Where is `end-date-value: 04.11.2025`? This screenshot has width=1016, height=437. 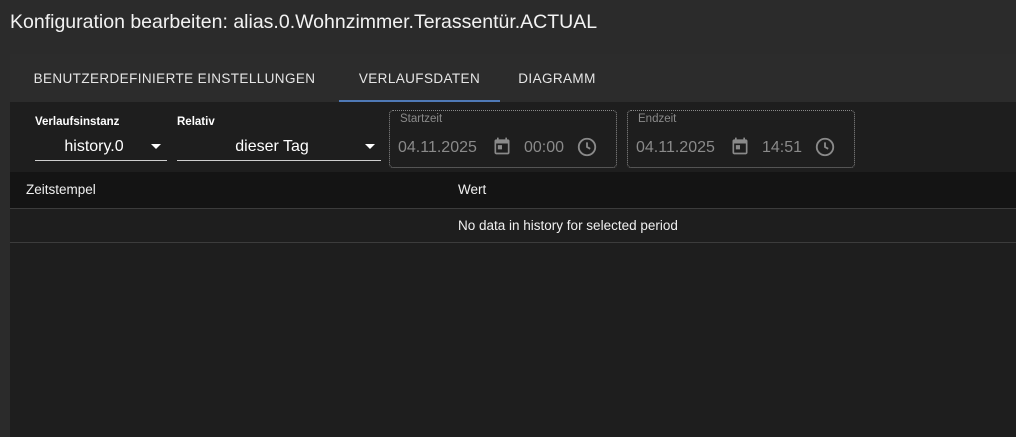 end-date-value: 04.11.2025 is located at coordinates (675, 147).